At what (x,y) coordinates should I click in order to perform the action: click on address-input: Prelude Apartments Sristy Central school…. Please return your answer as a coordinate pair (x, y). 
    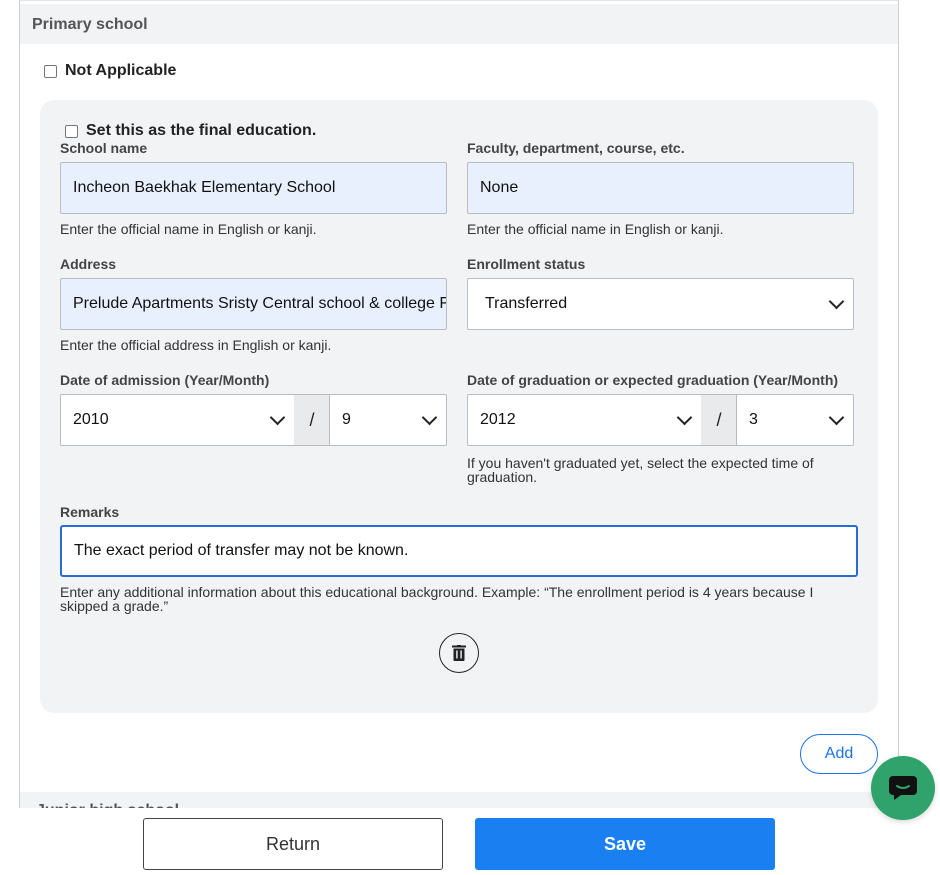
    Looking at the image, I should click on (253, 304).